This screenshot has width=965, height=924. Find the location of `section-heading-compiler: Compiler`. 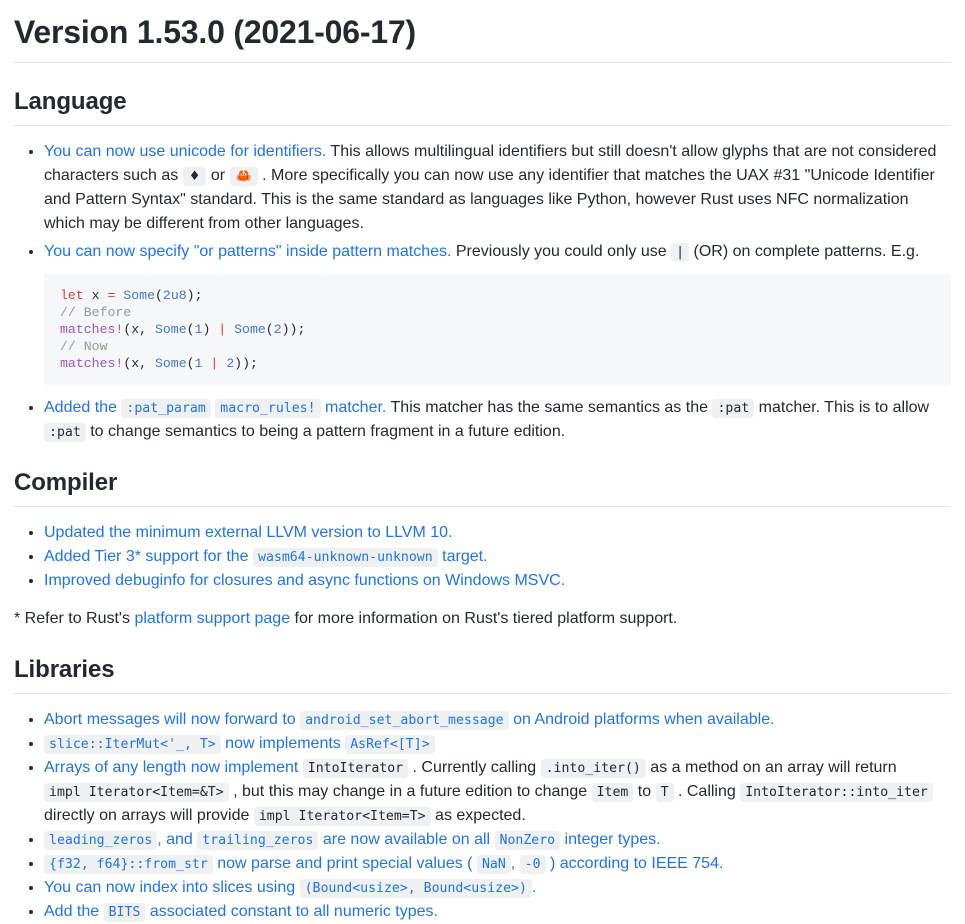

section-heading-compiler: Compiler is located at coordinates (482, 488).